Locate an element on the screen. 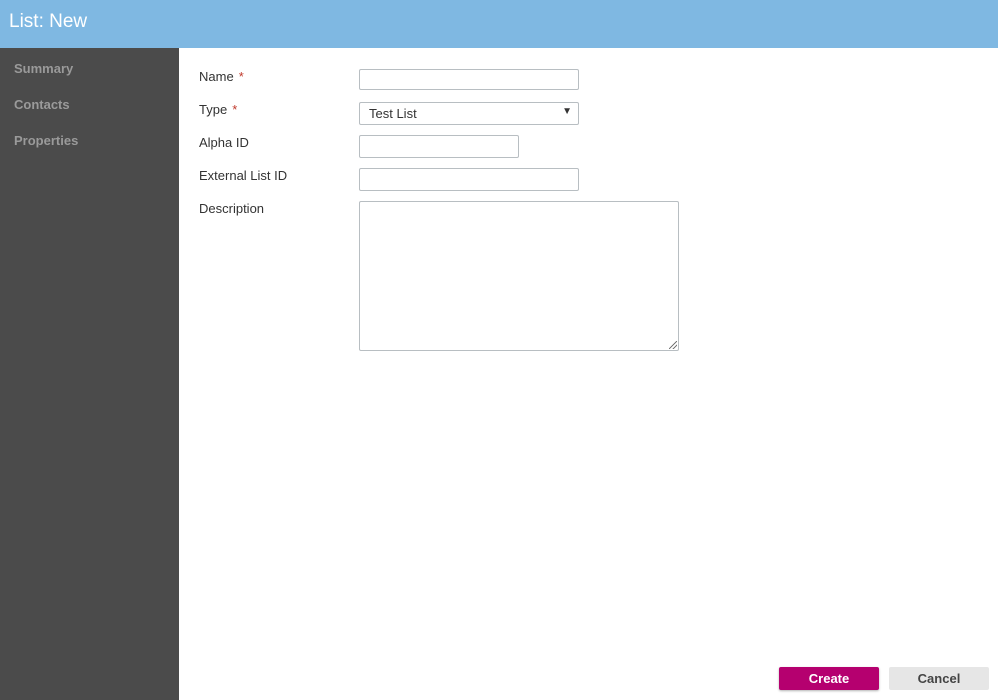 This screenshot has width=998, height=700. description-textarea is located at coordinates (519, 276).